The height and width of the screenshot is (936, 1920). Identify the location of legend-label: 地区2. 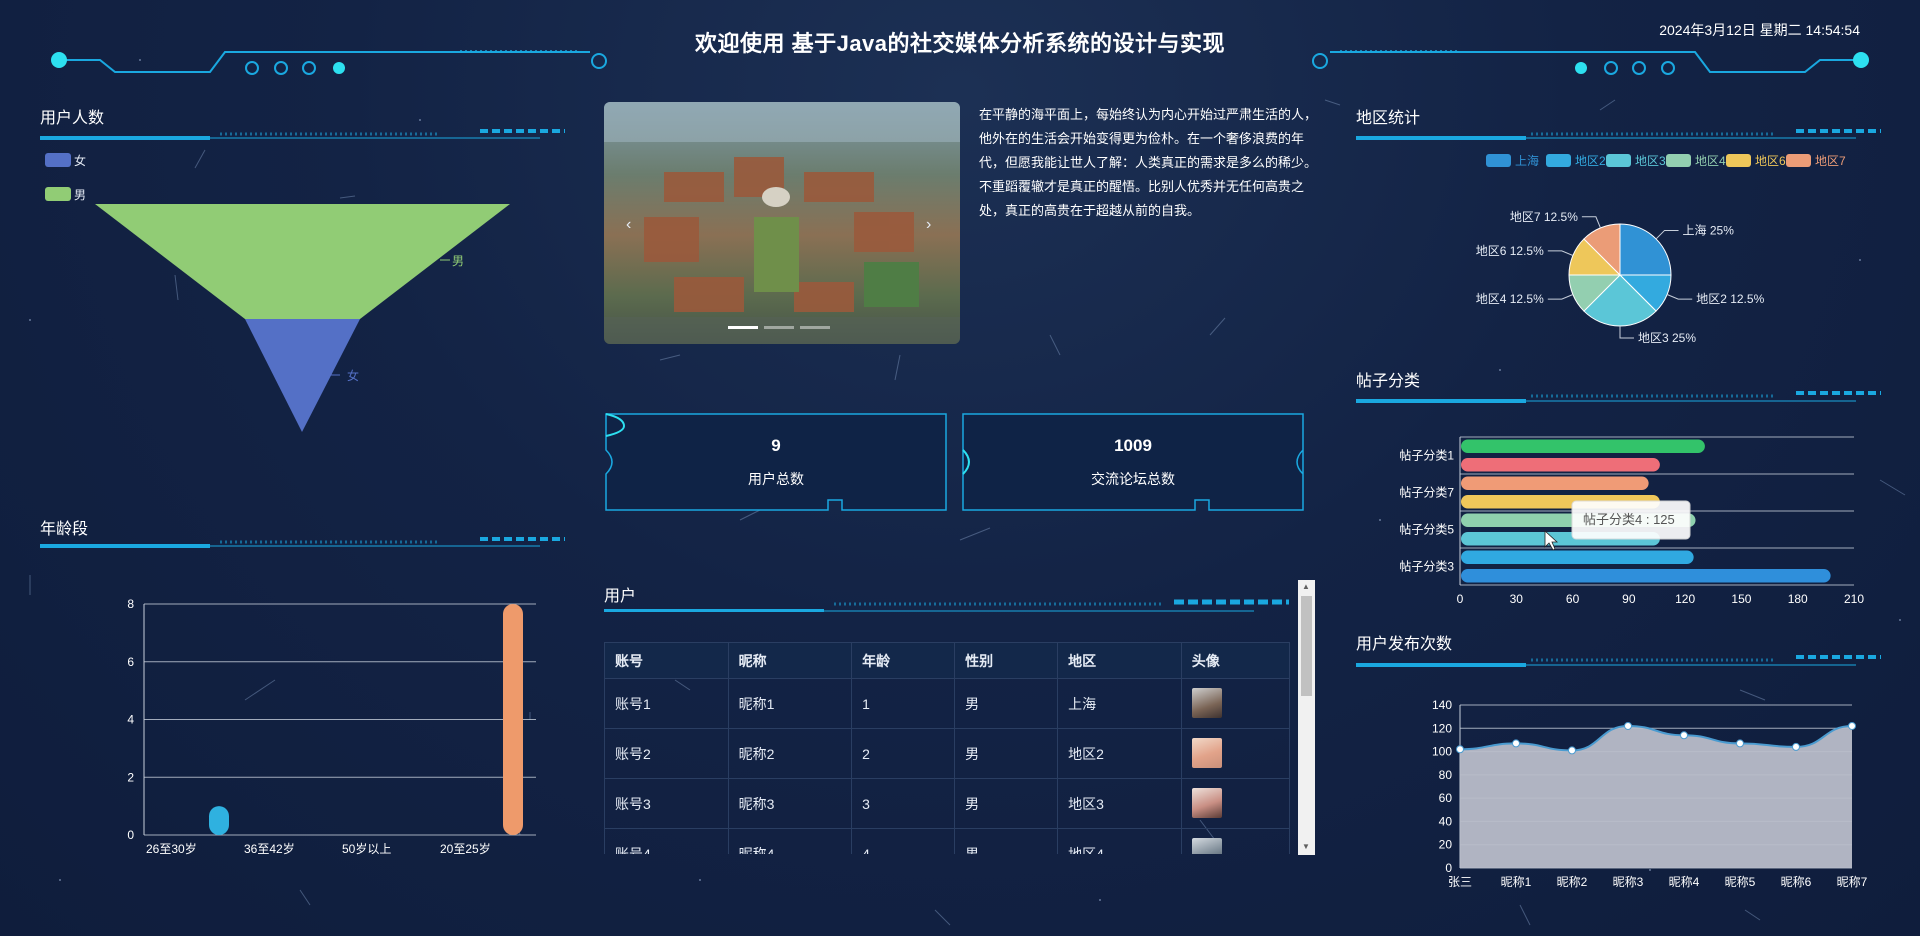
(1590, 161).